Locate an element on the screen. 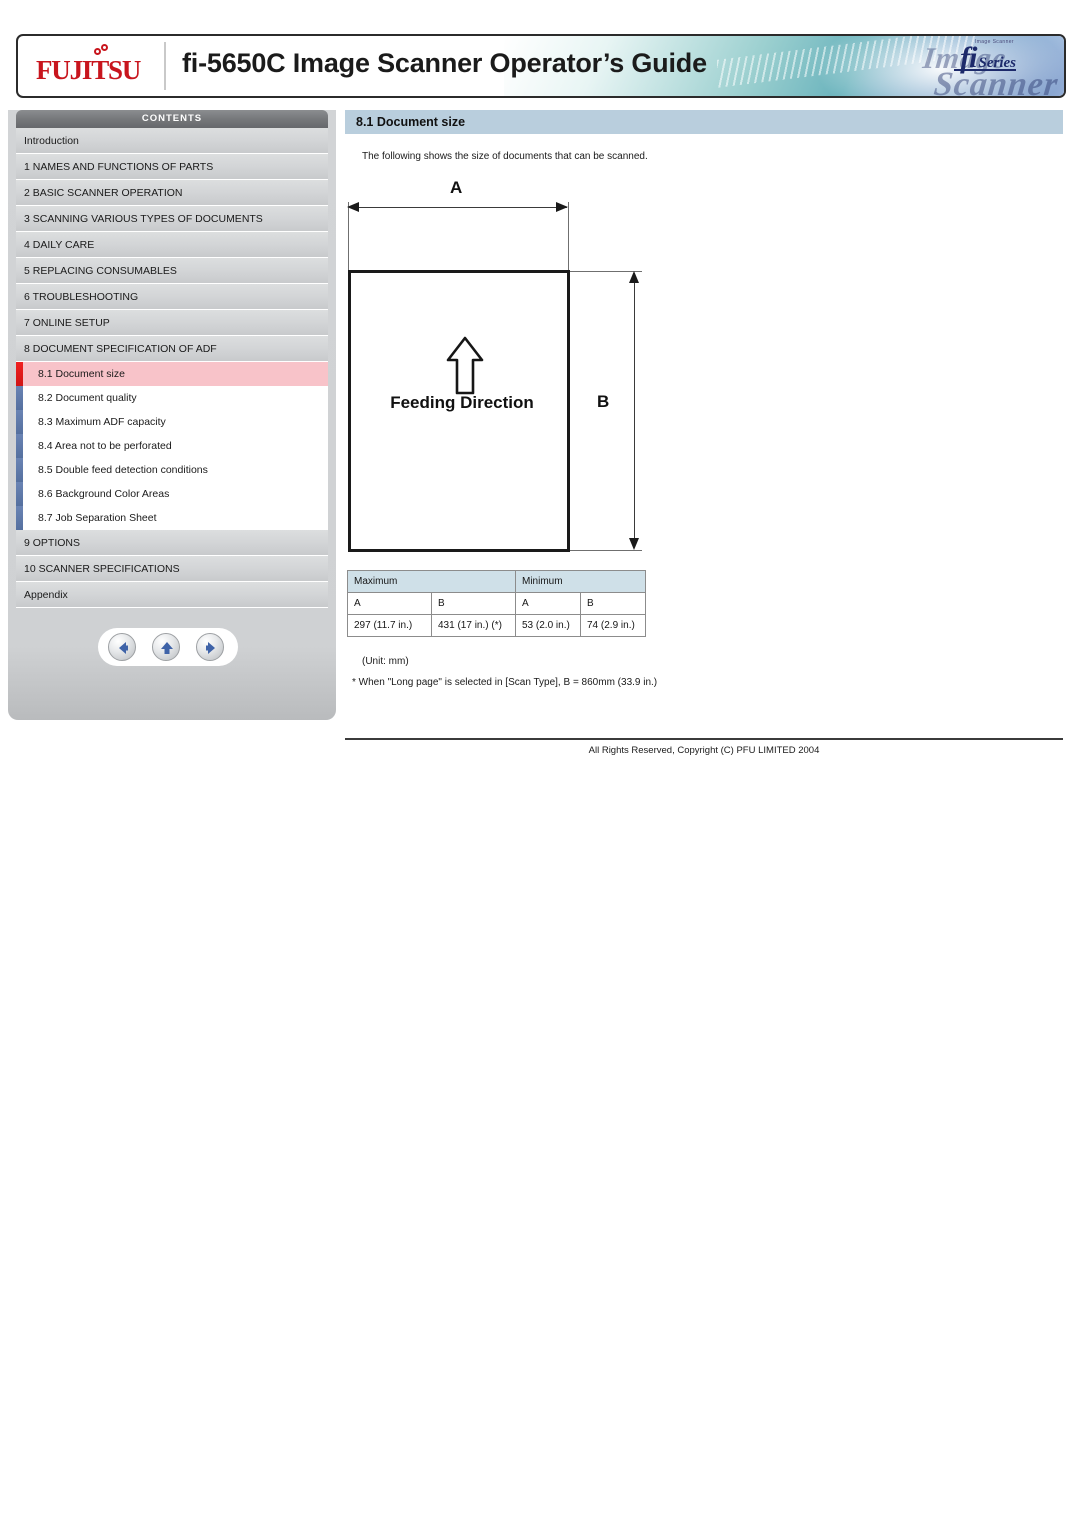 Image resolution: width=1080 pixels, height=1528 pixels. feeding-direction-label: Feeding Direction is located at coordinates (462, 402).